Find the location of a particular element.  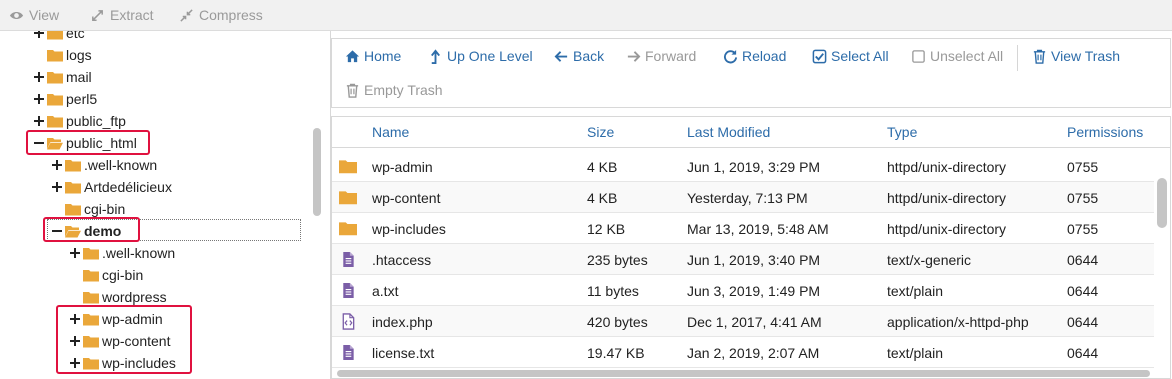

reload-button: Reload is located at coordinates (754, 56).